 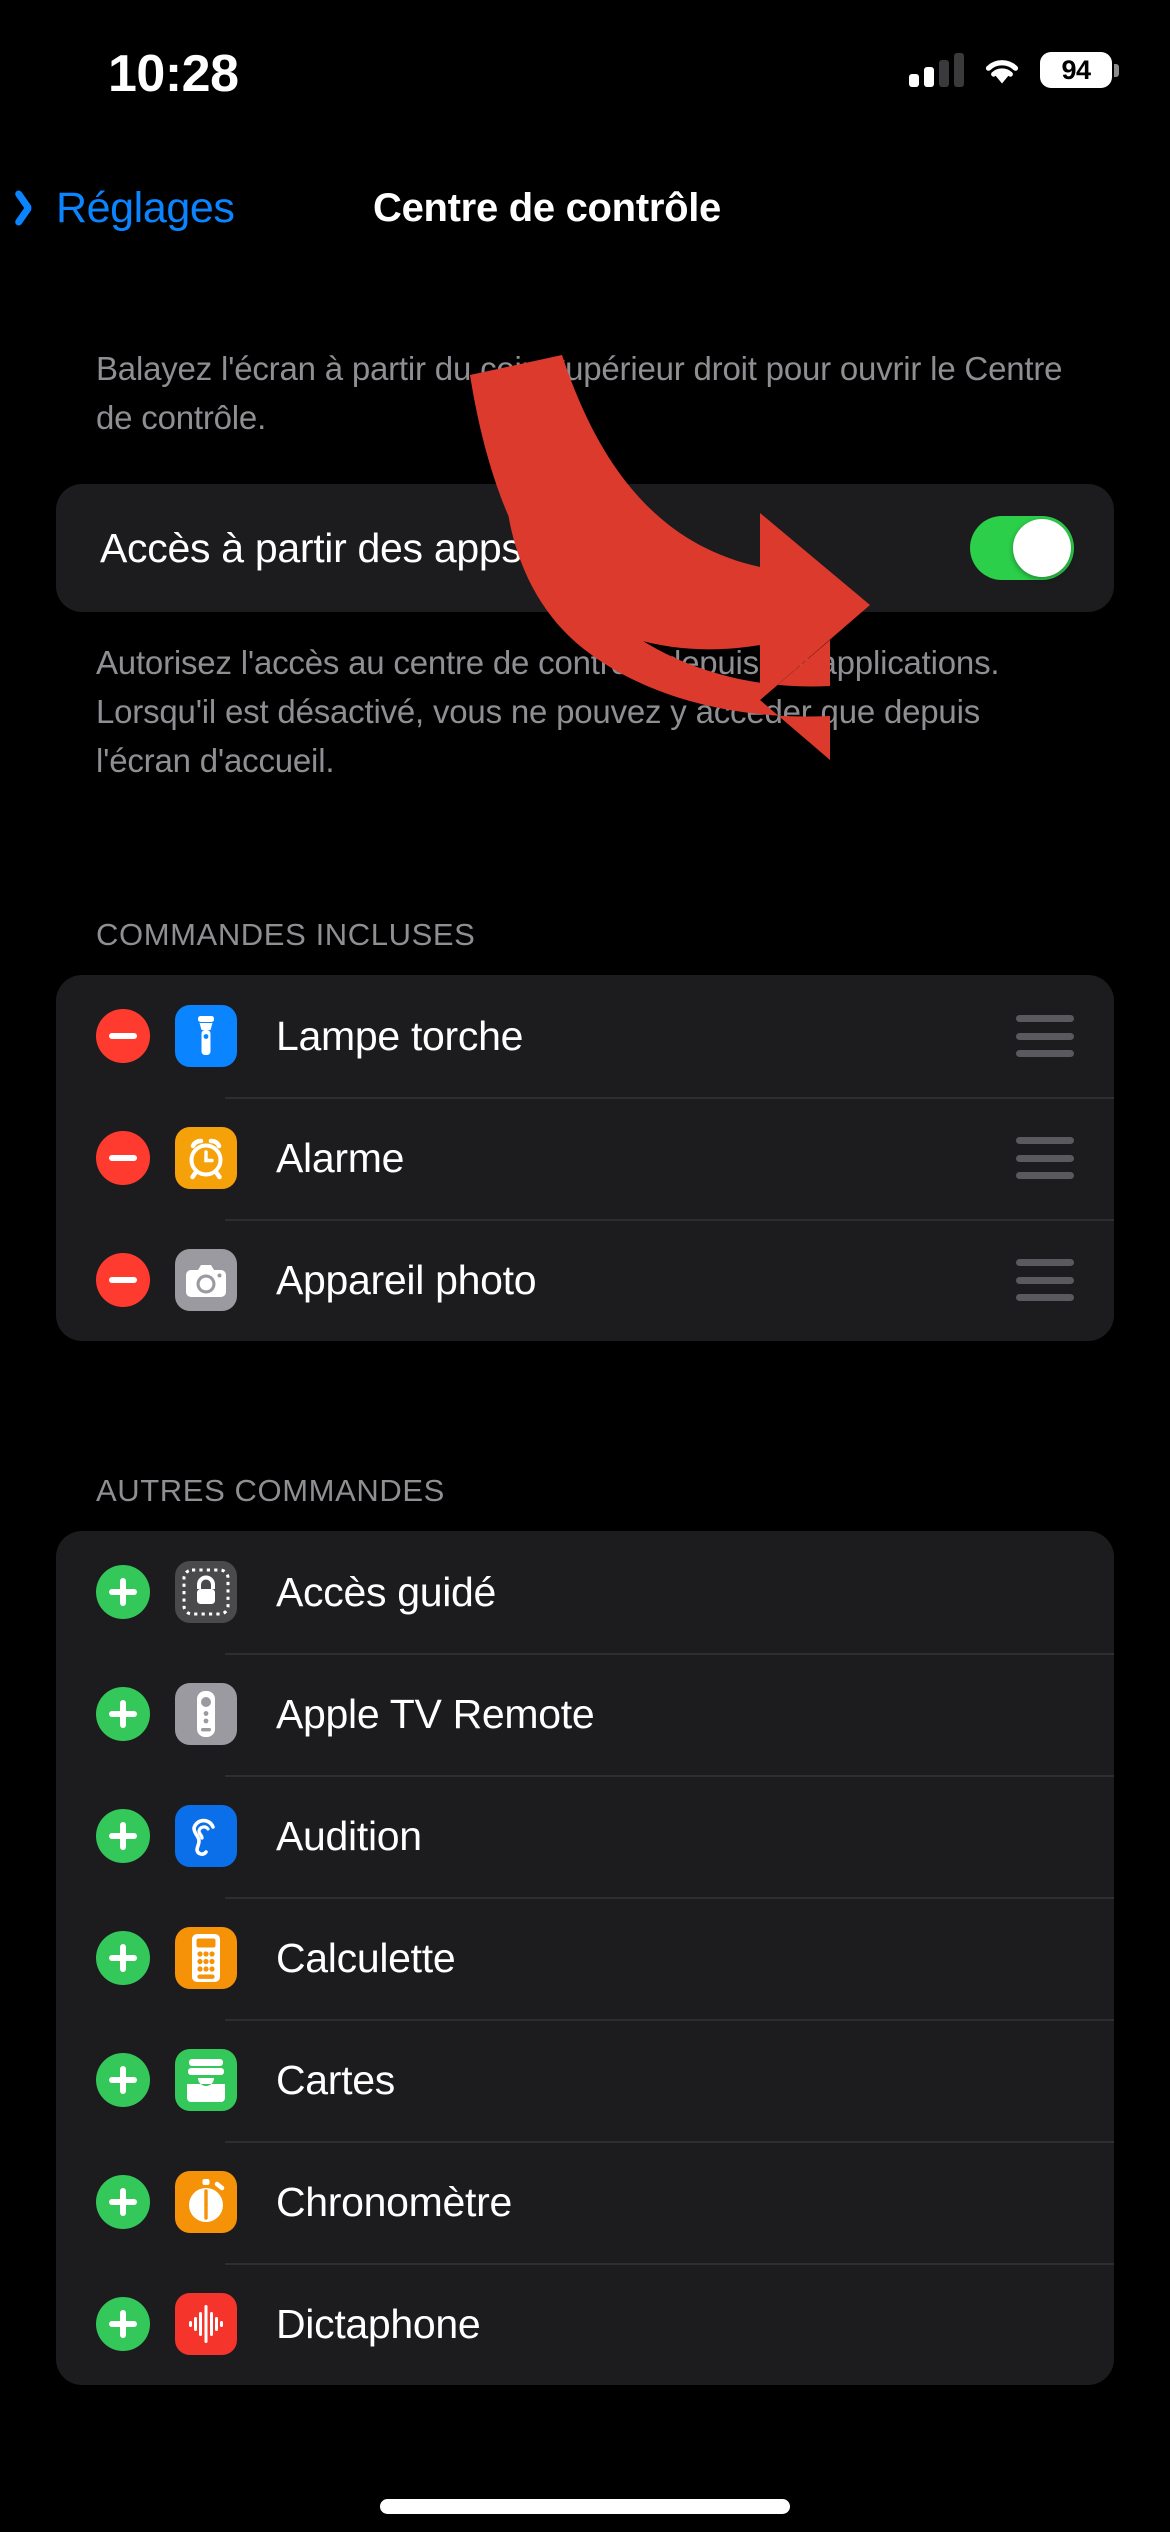 I want to click on stopwatch-icon, so click(x=206, y=2202).